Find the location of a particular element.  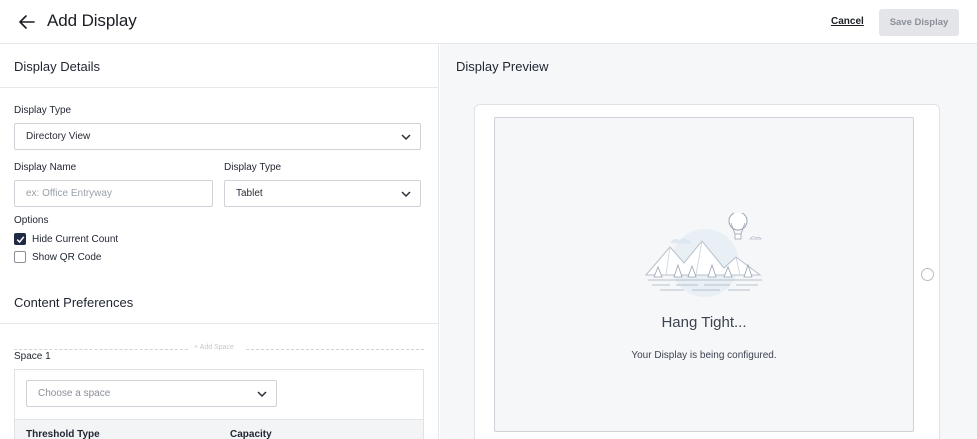

hide-current-count-checkbox is located at coordinates (20, 239).